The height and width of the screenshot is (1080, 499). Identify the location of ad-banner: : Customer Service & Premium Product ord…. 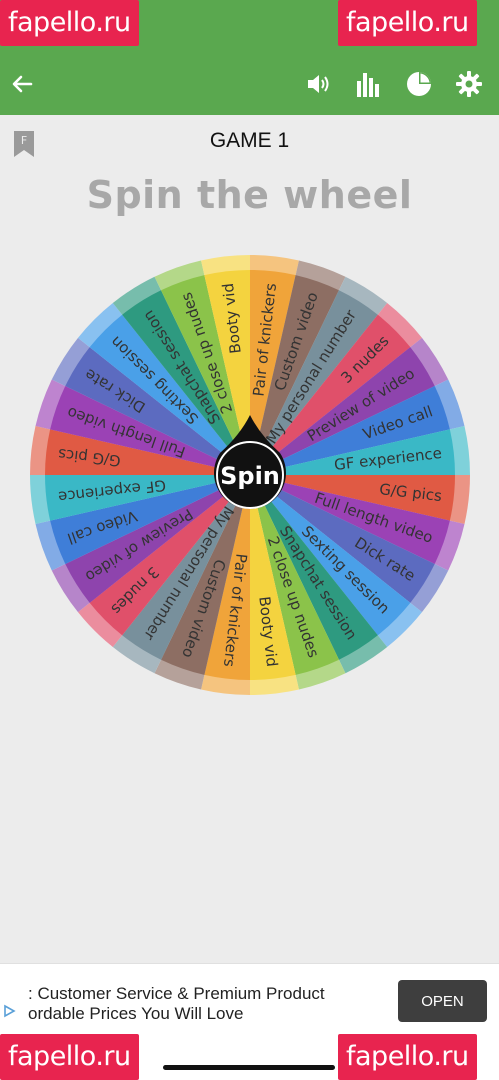
(249, 1003).